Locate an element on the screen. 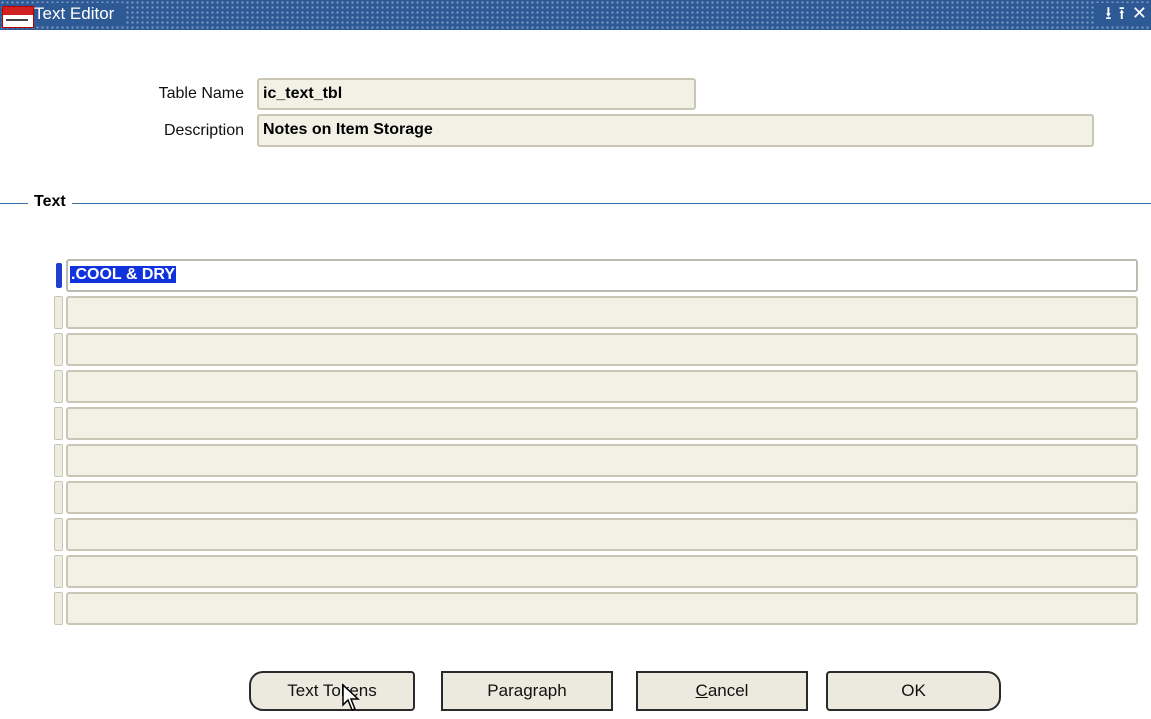  ok-label: OK is located at coordinates (913, 690).